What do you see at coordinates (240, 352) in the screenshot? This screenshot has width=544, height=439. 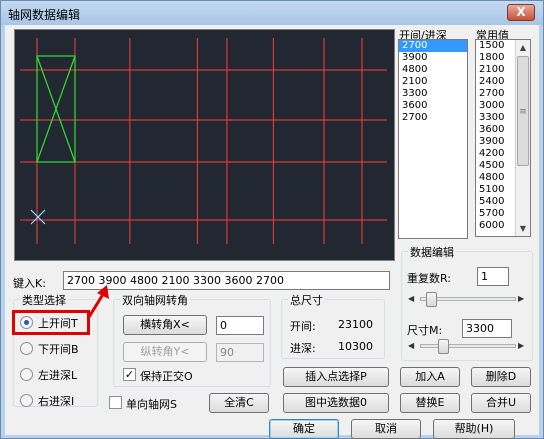 I see `vertical-angle-input: 90` at bounding box center [240, 352].